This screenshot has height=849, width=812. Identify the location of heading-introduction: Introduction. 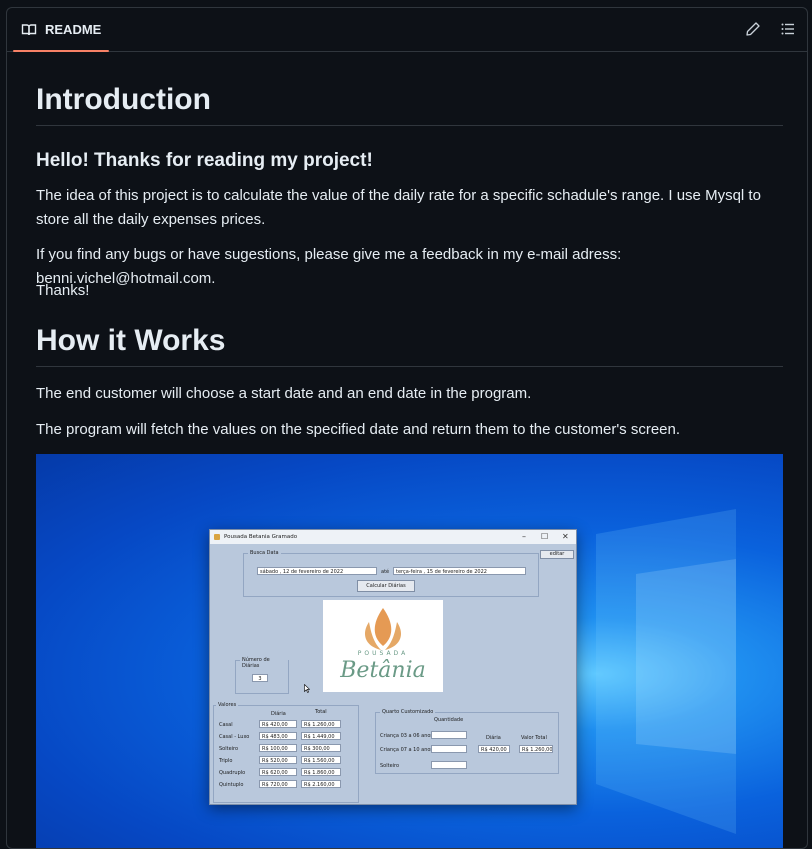
(409, 104).